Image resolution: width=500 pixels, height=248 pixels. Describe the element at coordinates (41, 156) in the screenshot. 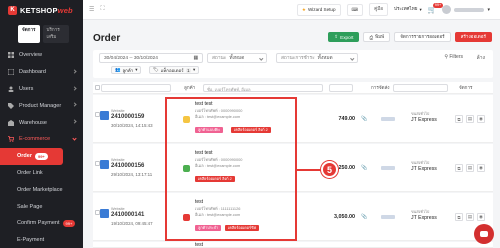

I see `order-count-badge: 99+` at that location.